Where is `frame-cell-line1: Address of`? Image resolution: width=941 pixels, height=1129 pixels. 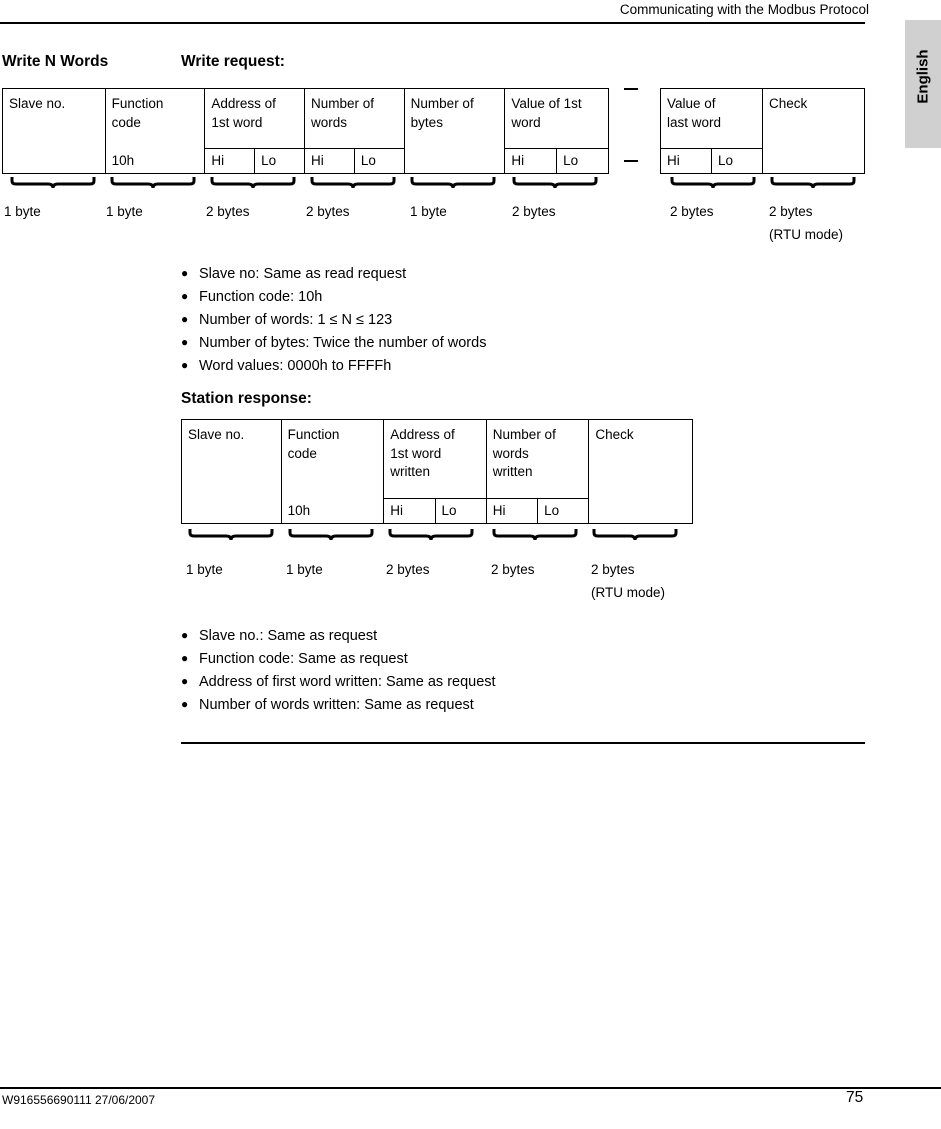 frame-cell-line1: Address of is located at coordinates (243, 103).